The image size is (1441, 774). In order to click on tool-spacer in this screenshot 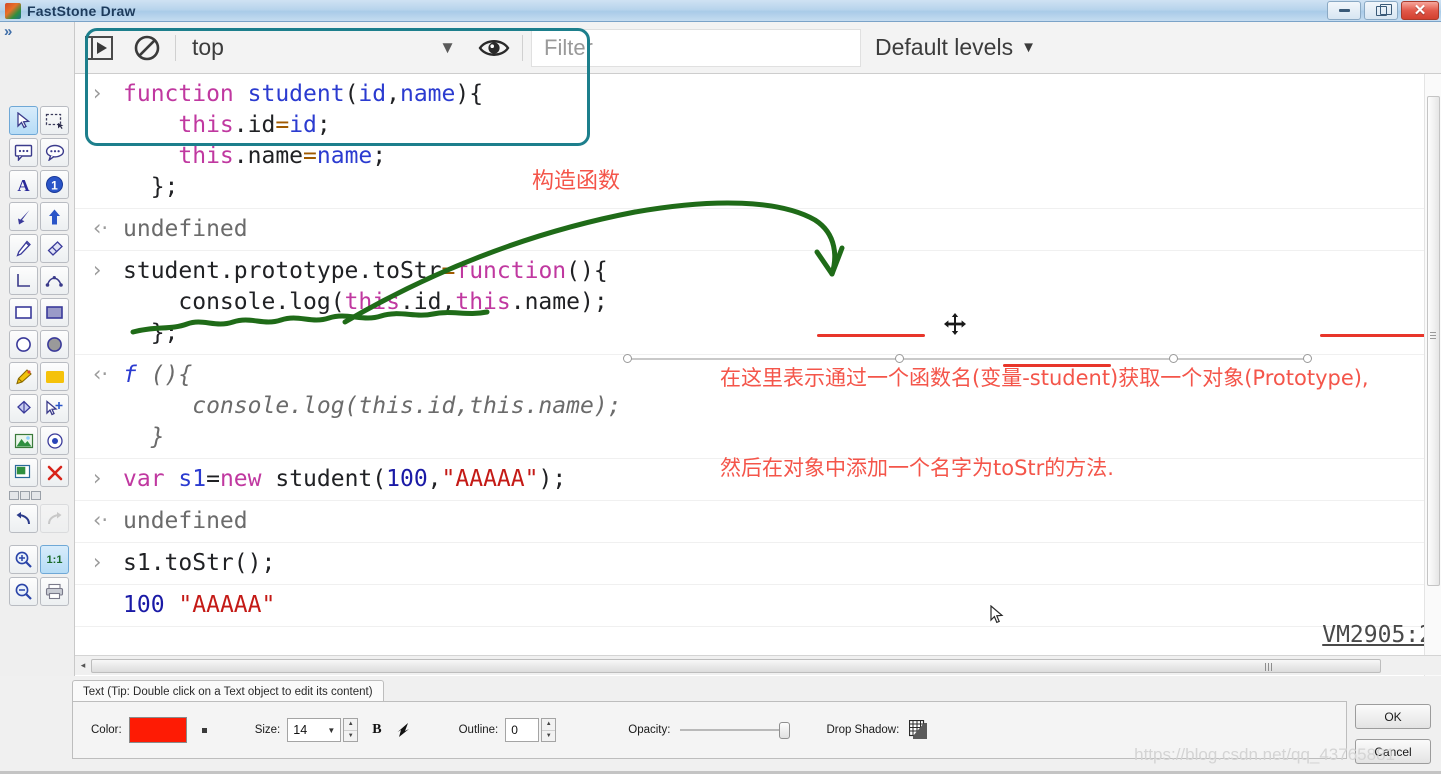, I will do `click(40, 540)`.